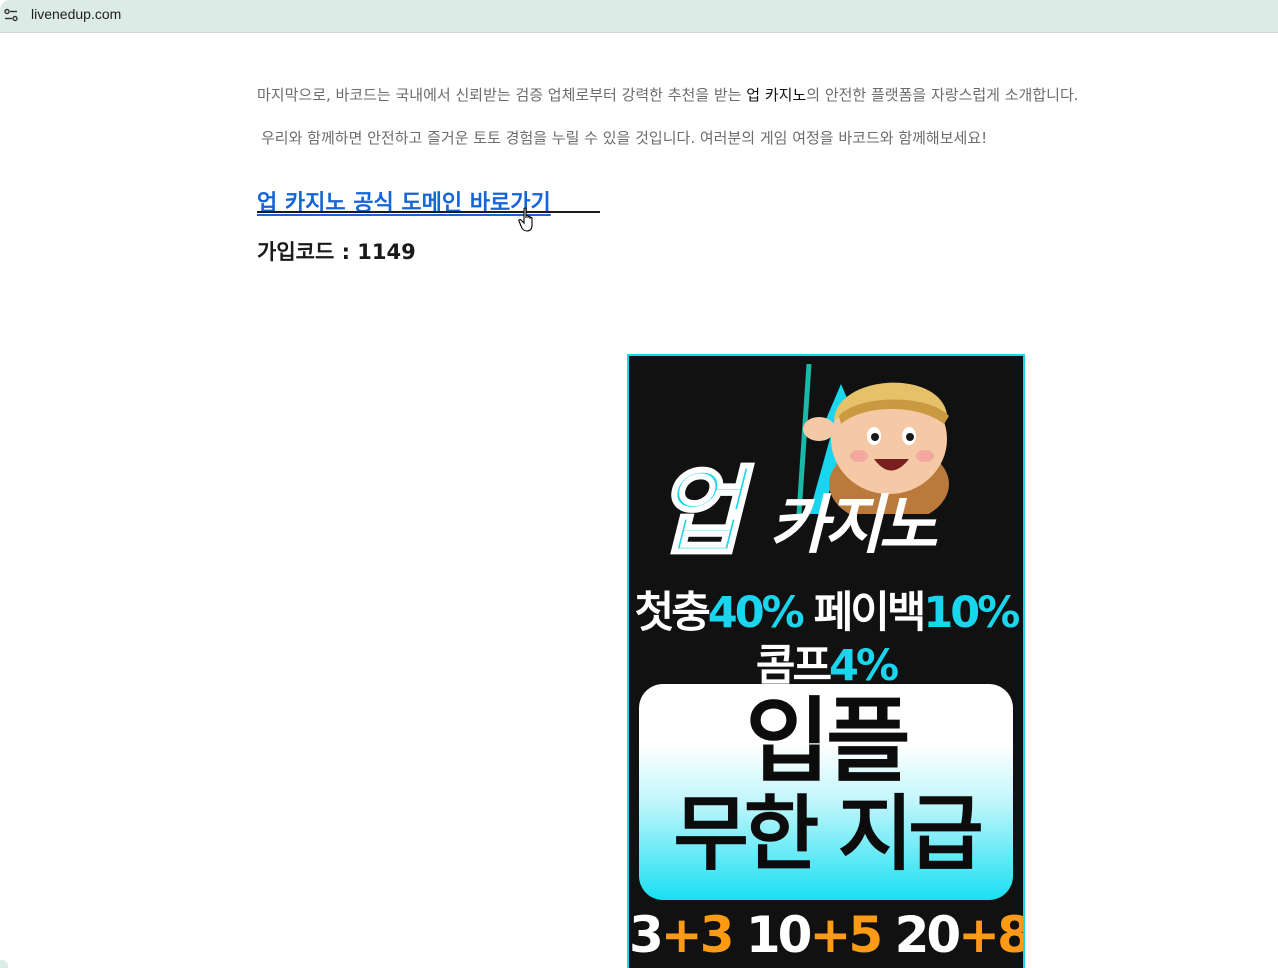 This screenshot has height=968, width=1278. Describe the element at coordinates (853, 526) in the screenshot. I see `logo-rest-text: 카지노` at that location.